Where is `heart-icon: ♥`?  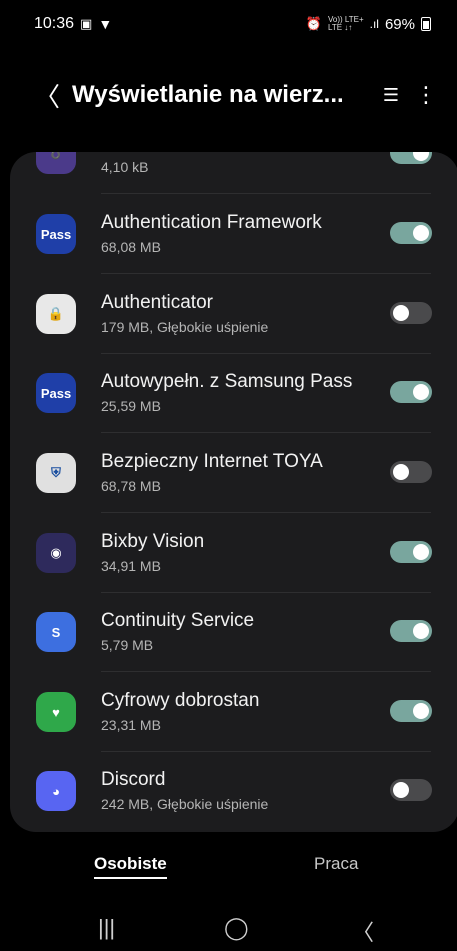 heart-icon: ♥ is located at coordinates (56, 712).